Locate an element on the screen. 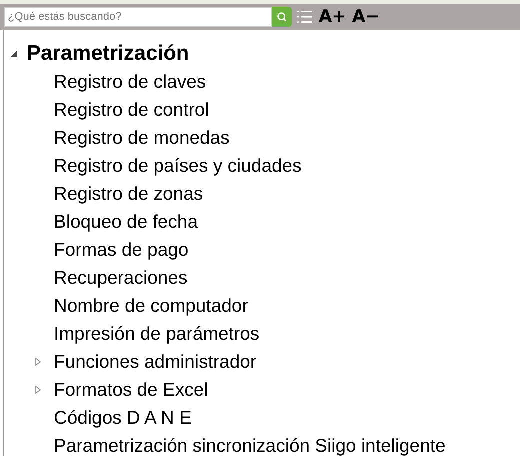 Image resolution: width=520 pixels, height=456 pixels. tree-item: Registro de países y ciudades is located at coordinates (178, 166).